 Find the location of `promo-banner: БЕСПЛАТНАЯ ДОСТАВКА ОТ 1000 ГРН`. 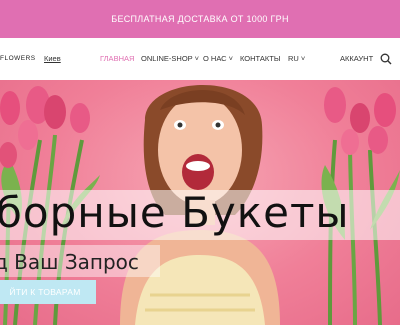

promo-banner: БЕСПЛАТНАЯ ДОСТАВКА ОТ 1000 ГРН is located at coordinates (200, 19).